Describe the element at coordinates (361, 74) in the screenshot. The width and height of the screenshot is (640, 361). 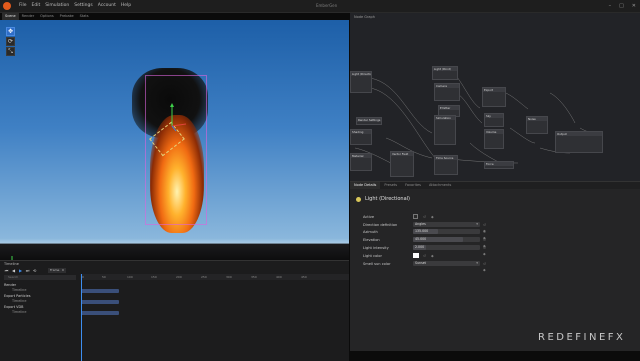
I see `node-label: Light (Directional)` at that location.